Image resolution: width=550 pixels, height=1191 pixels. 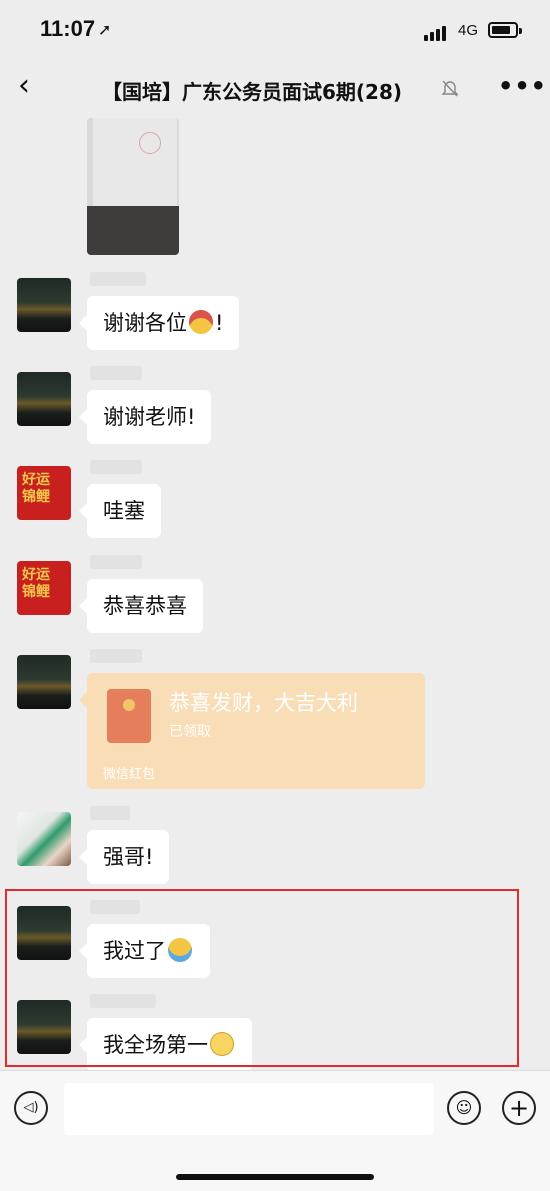 What do you see at coordinates (190, 732) in the screenshot?
I see `red-packet-status: 已领取` at bounding box center [190, 732].